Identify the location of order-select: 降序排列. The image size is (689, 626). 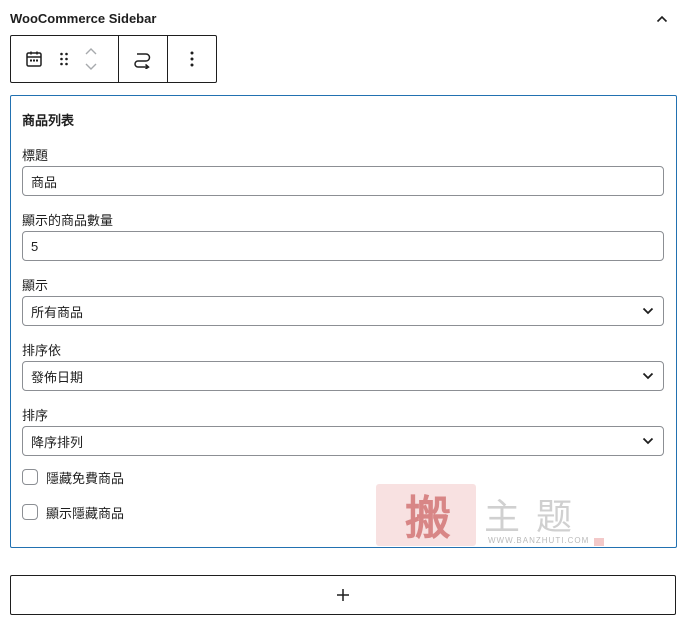
(343, 441).